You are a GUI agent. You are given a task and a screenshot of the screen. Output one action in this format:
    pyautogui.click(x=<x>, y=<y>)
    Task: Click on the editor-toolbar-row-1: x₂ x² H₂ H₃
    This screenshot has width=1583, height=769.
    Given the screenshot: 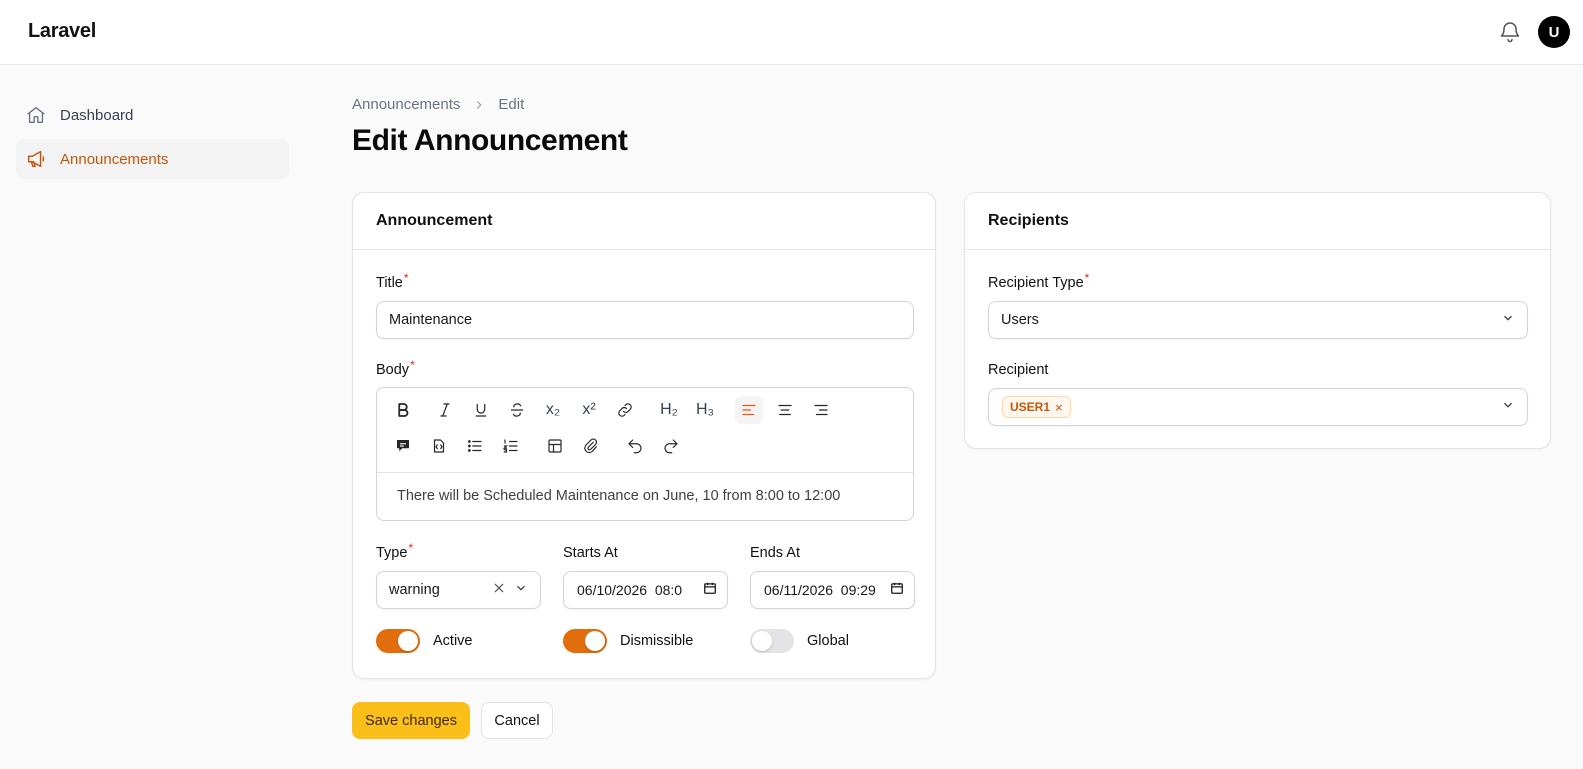 What is the action you would take?
    pyautogui.click(x=612, y=410)
    